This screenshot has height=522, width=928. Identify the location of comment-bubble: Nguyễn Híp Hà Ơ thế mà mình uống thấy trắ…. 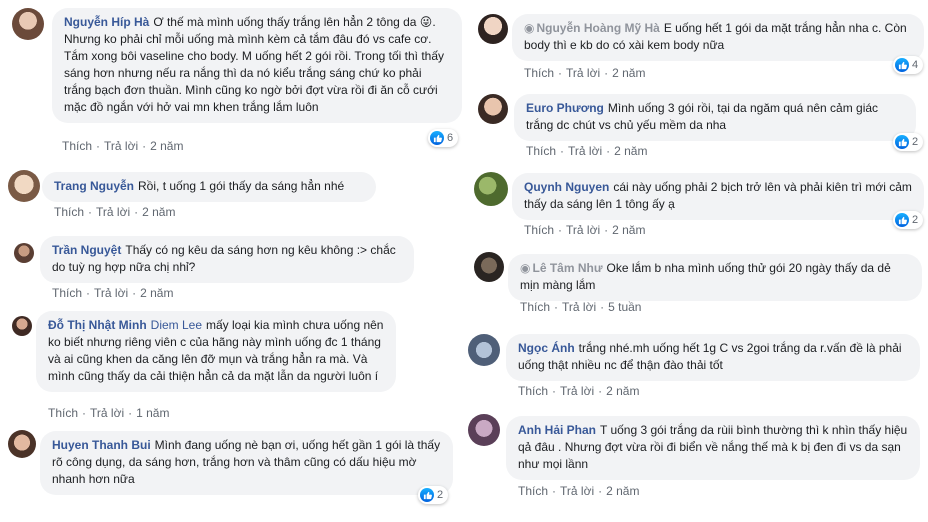
(257, 65).